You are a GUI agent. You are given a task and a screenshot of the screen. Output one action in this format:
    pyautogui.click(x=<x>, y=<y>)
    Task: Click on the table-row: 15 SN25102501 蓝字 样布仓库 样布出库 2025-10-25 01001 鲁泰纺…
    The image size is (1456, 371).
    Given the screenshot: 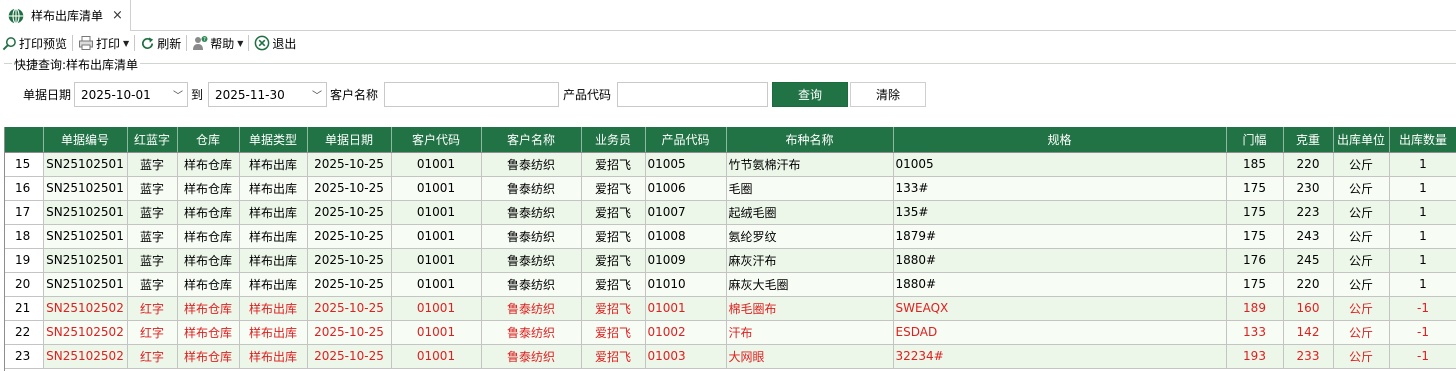 What is the action you would take?
    pyautogui.click(x=730, y=164)
    